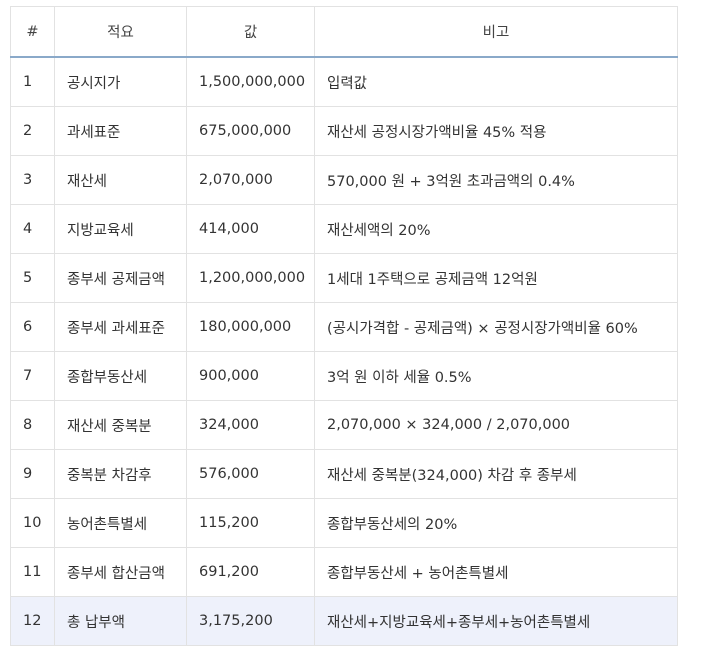  I want to click on row-item: 종부세 합산금액, so click(120, 572).